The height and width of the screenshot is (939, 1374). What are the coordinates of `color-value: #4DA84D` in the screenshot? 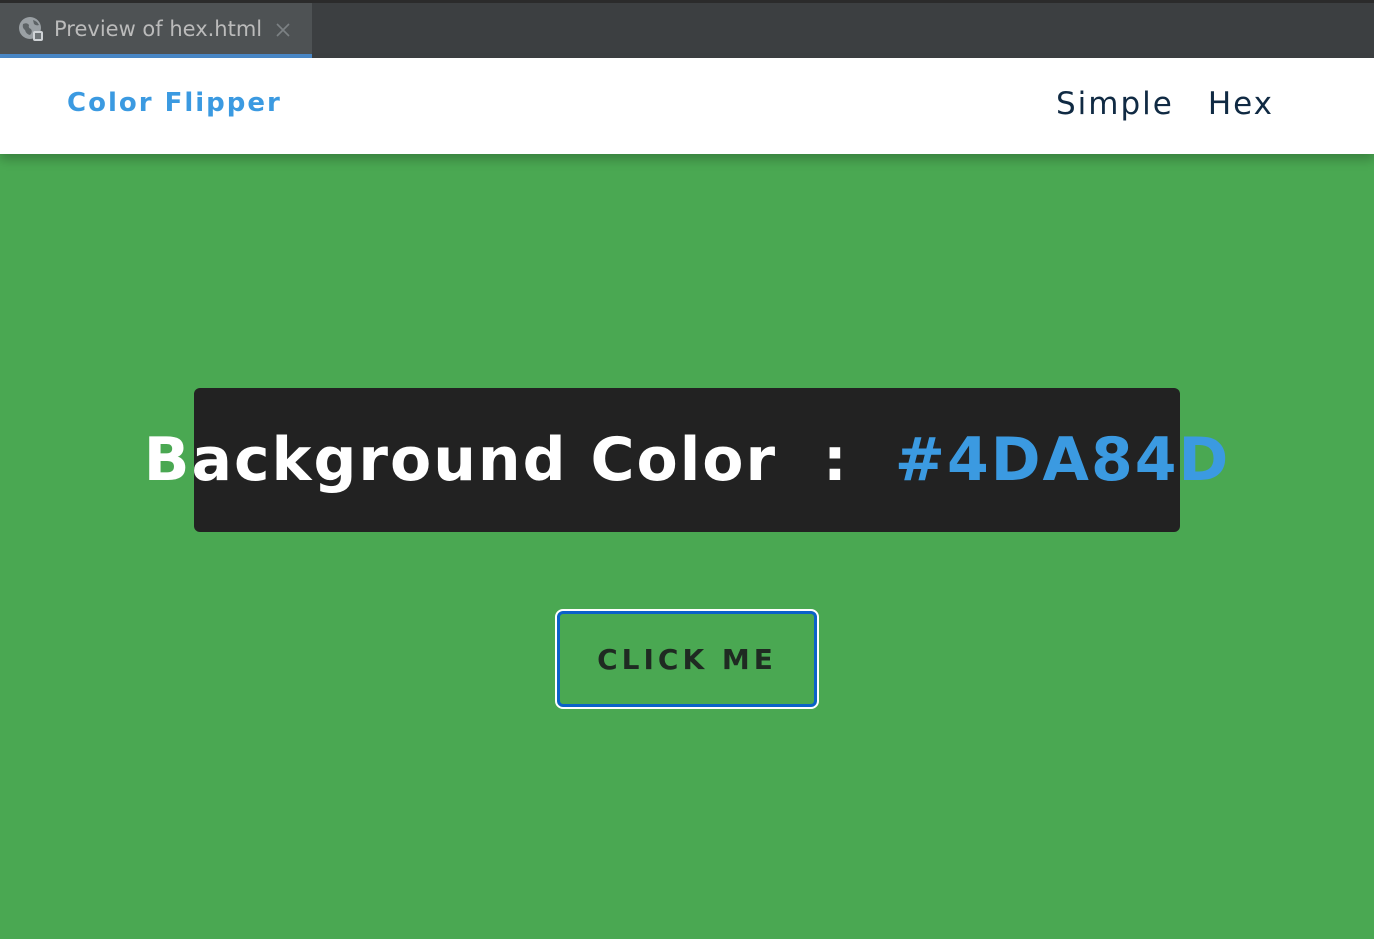 It's located at (1062, 460).